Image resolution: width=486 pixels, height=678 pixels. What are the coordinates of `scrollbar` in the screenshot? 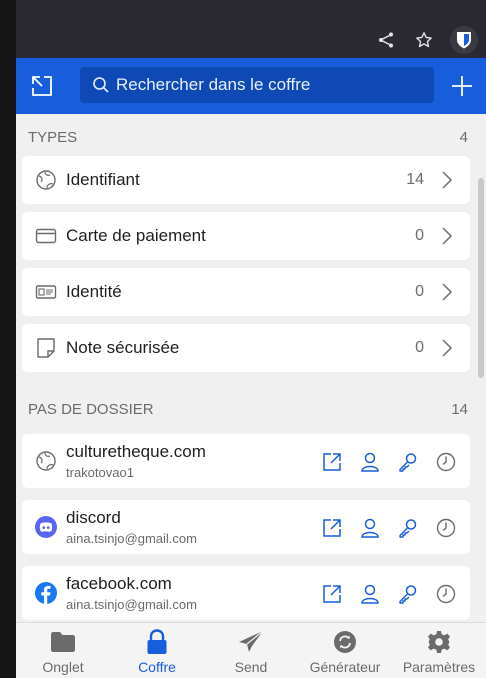 It's located at (481, 278).